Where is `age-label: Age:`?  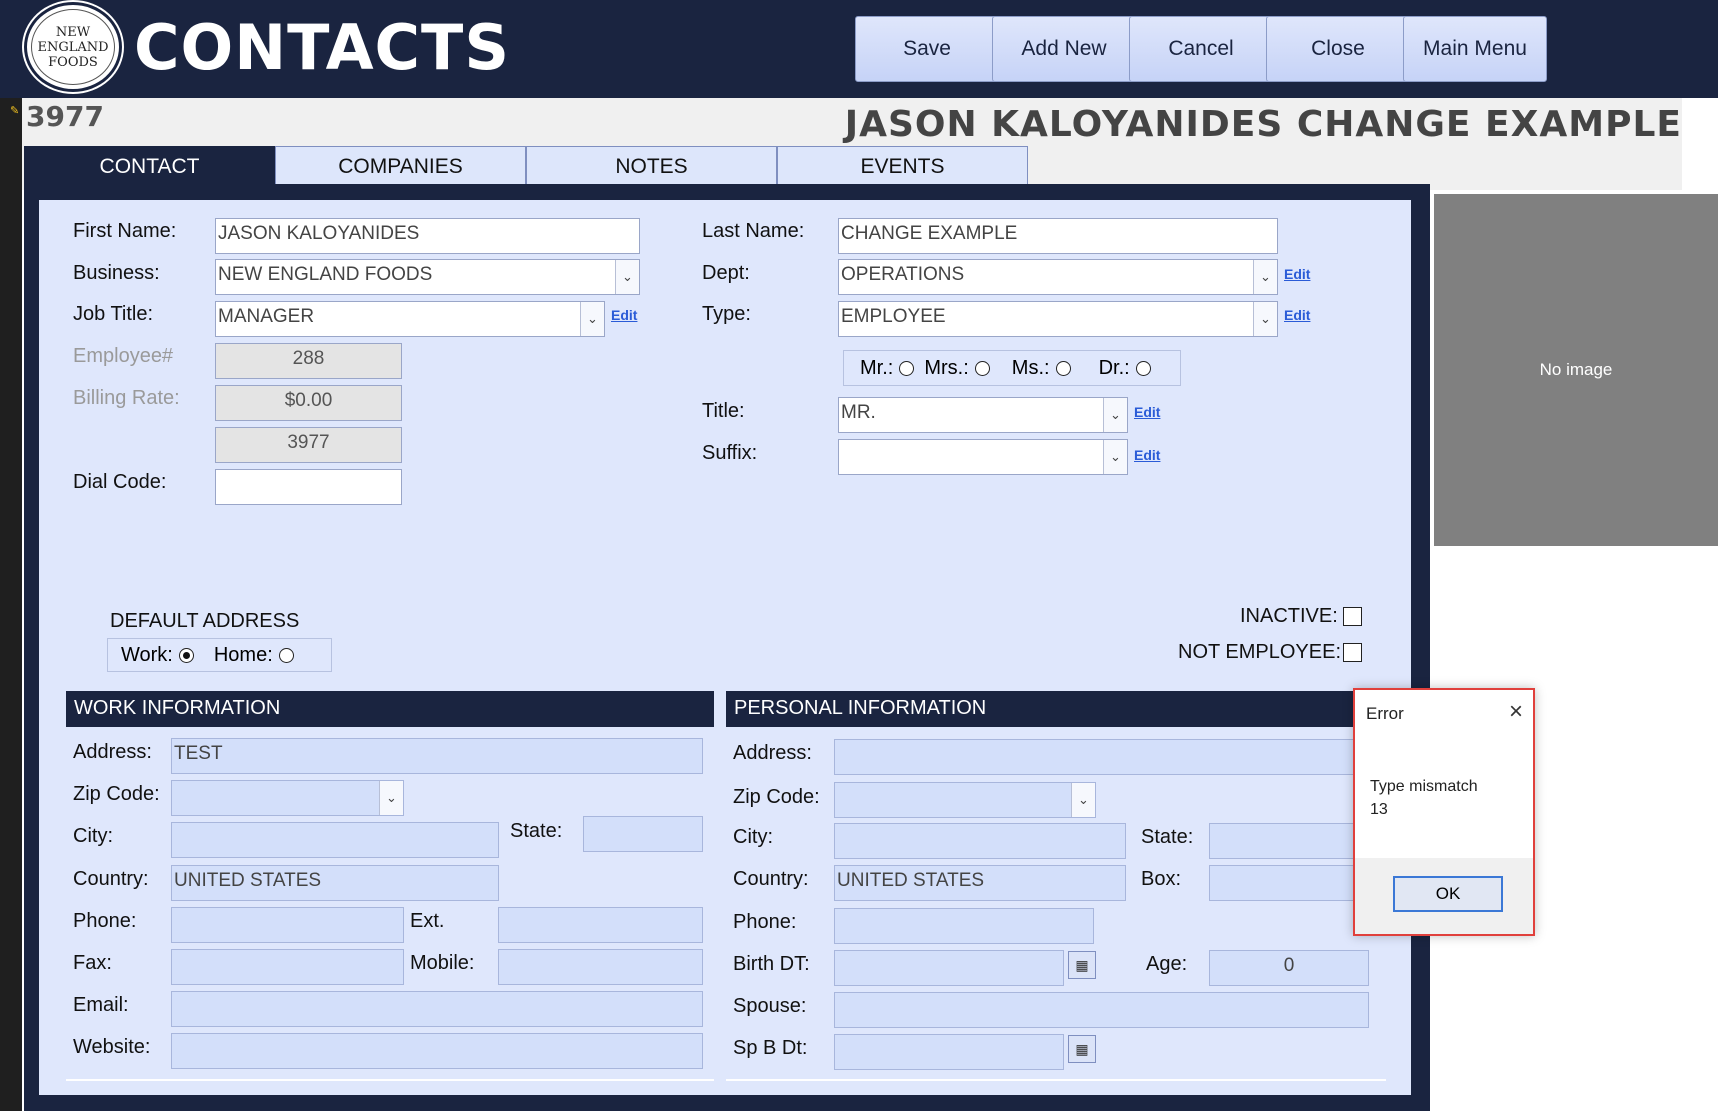
age-label: Age: is located at coordinates (1167, 964).